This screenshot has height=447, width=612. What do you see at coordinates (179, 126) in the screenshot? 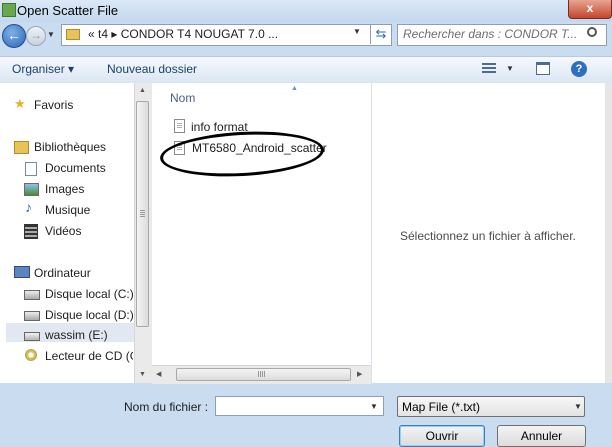
I see `text-file-icon` at bounding box center [179, 126].